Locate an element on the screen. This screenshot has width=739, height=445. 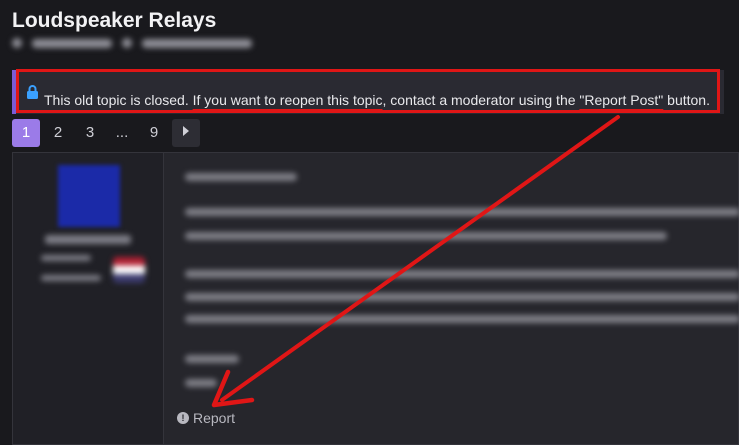
report-label: Report is located at coordinates (214, 418).